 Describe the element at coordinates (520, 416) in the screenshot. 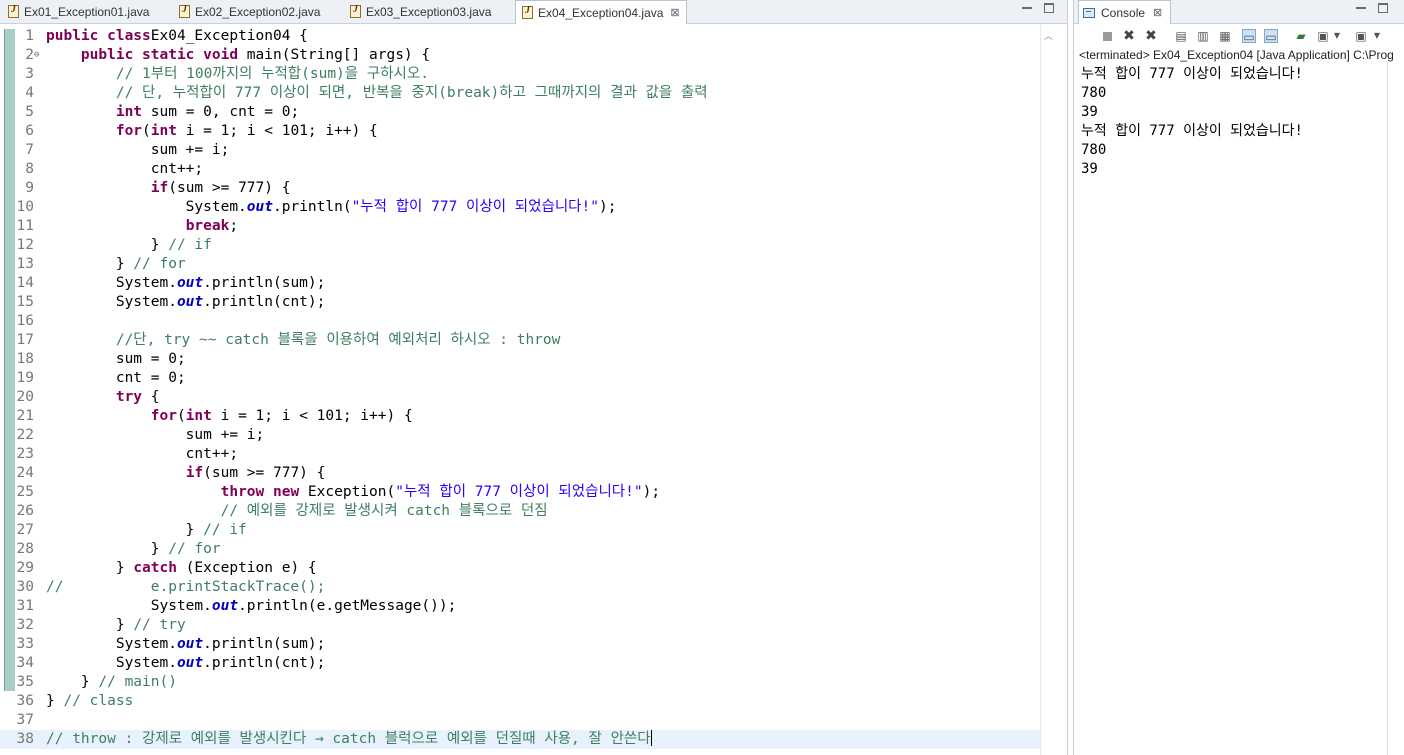

I see `code-line: 21 for(int i = 1; i < 101; i++) {` at that location.